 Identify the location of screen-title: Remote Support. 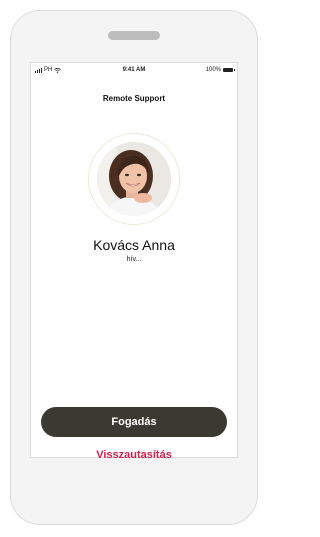
(134, 98).